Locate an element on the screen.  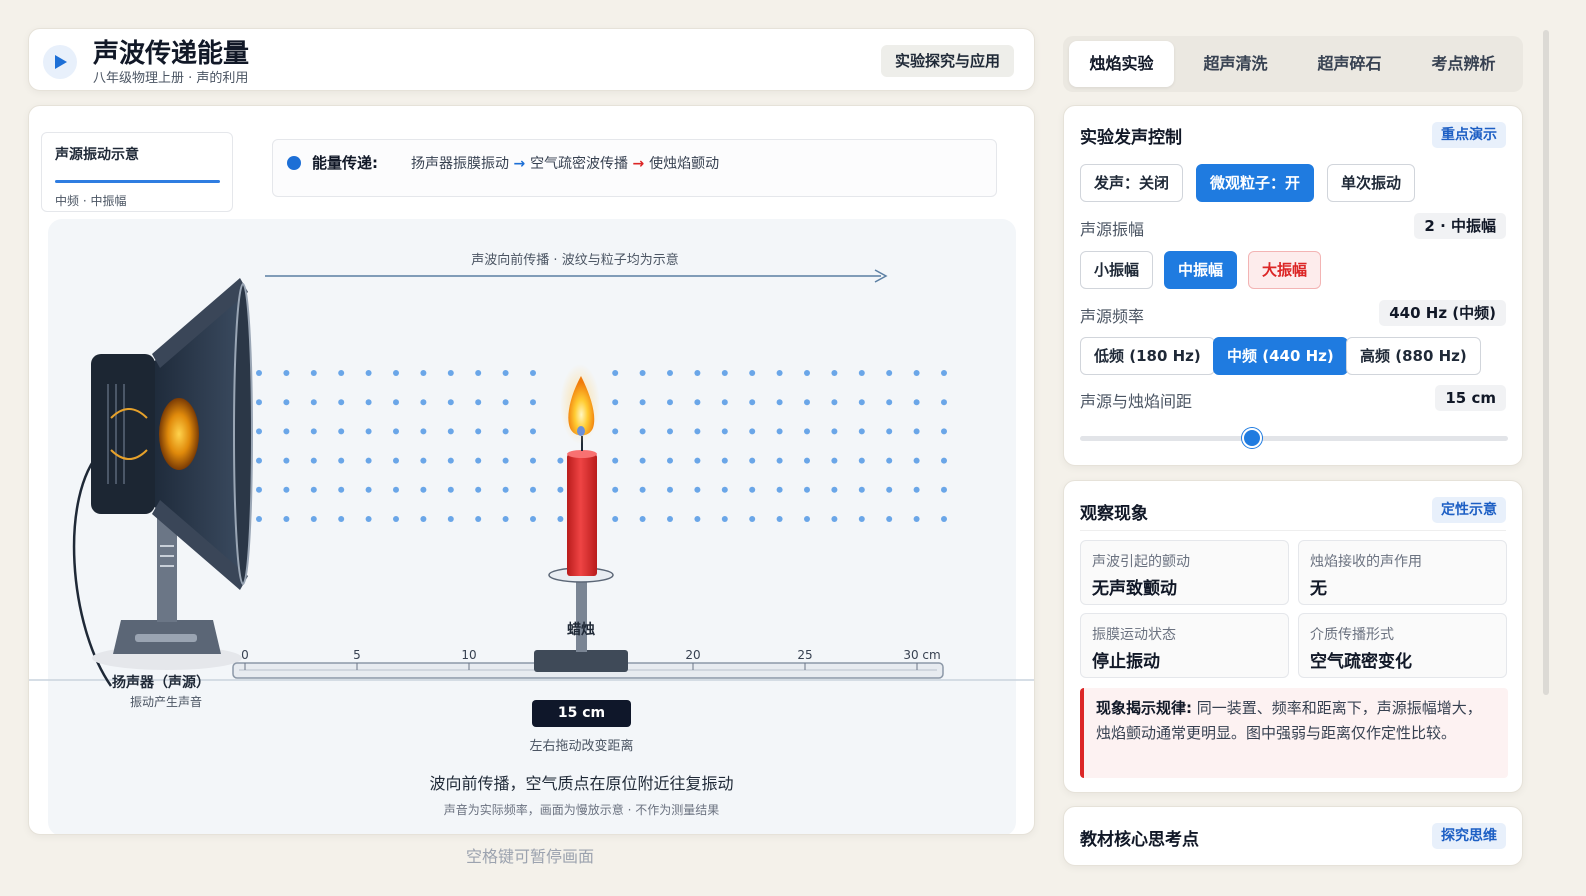
scrollbar is located at coordinates (1546, 362).